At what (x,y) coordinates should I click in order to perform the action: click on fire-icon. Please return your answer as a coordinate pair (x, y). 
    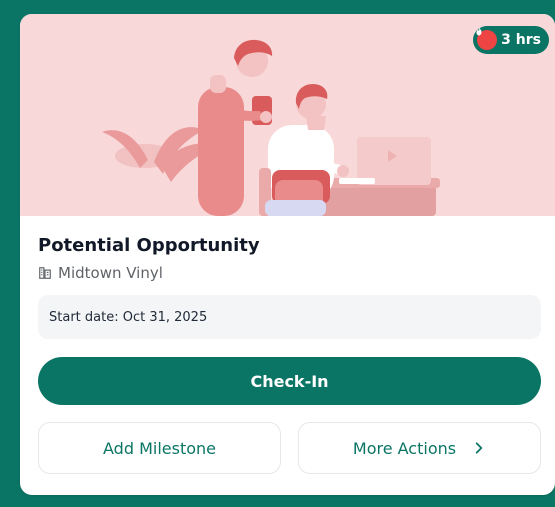
    Looking at the image, I should click on (487, 38).